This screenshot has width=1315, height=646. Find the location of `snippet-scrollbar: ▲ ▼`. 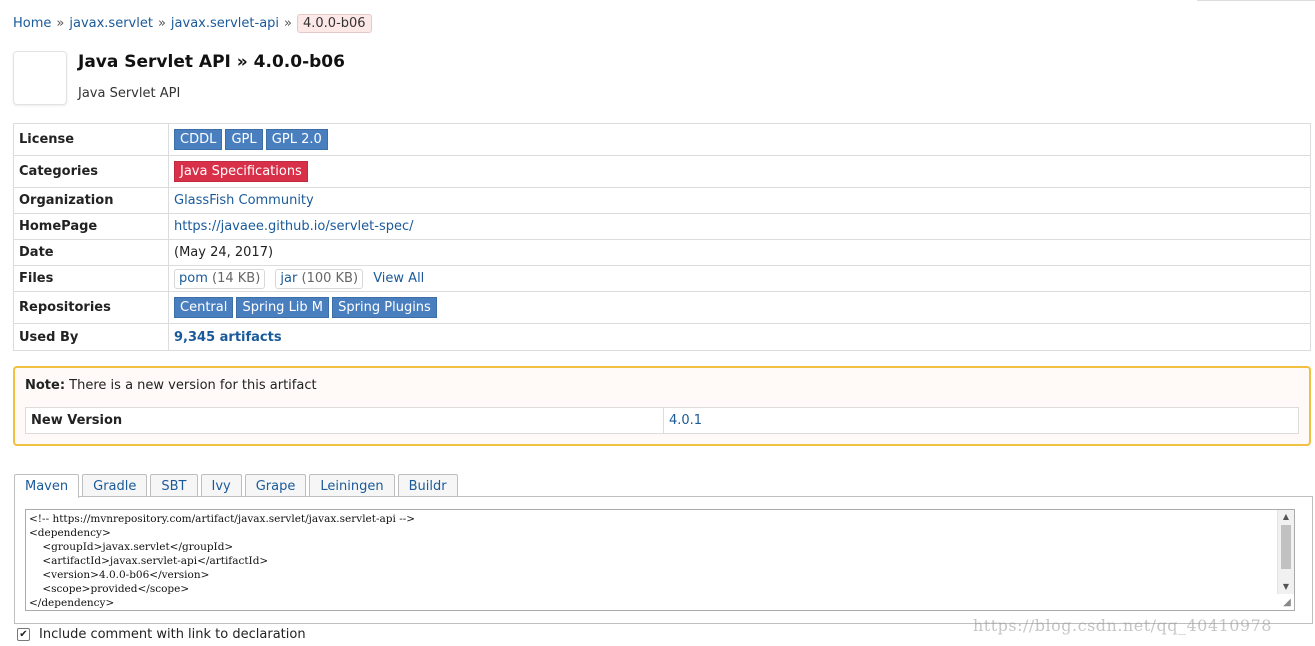

snippet-scrollbar: ▲ ▼ is located at coordinates (1285, 552).